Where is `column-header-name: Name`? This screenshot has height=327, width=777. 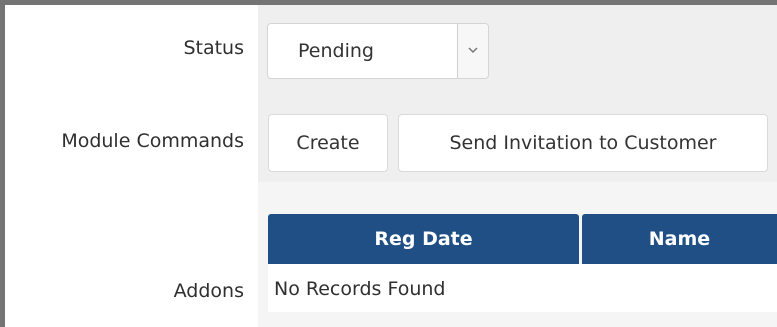 column-header-name: Name is located at coordinates (679, 239).